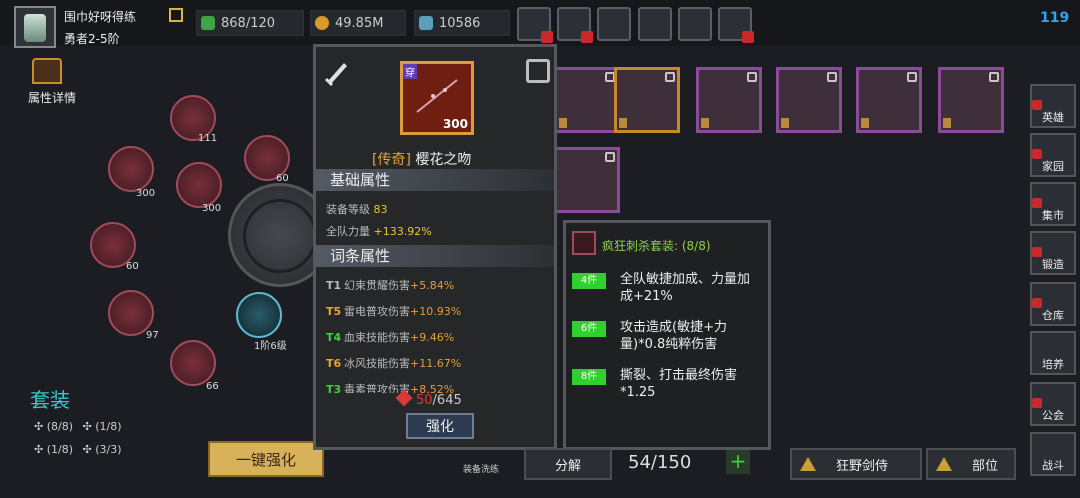 This screenshot has width=1080, height=498. I want to click on equip-node-cape, so click(193, 363).